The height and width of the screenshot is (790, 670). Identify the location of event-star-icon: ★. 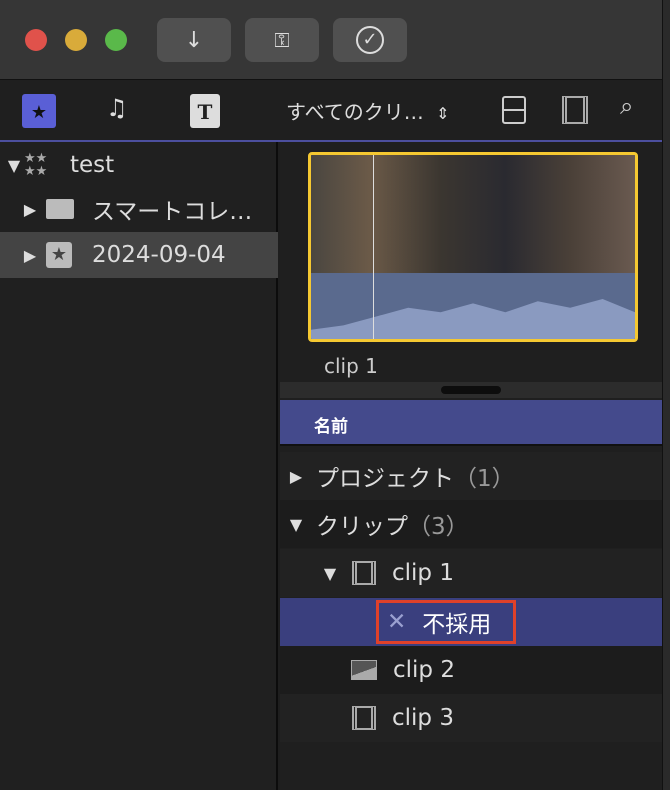
(59, 255).